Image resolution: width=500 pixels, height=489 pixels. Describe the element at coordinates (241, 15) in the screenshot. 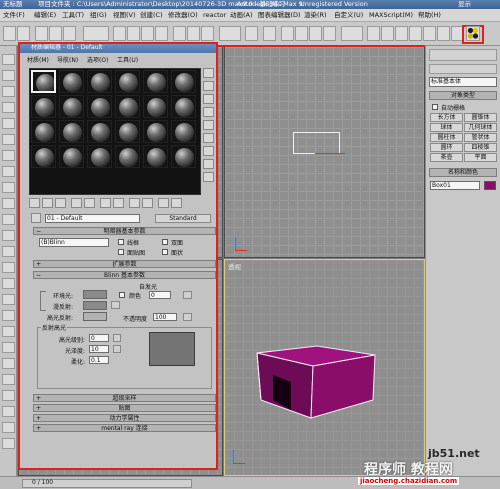

I see `menu-animation: 动画(A)` at that location.